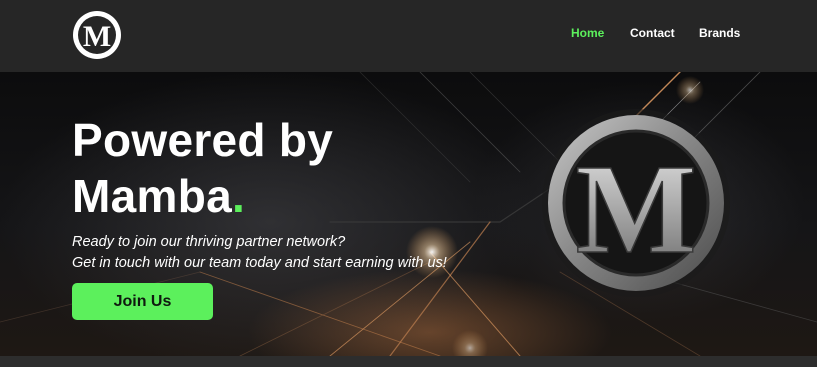 Image resolution: width=817 pixels, height=367 pixels. I want to click on hero-title-line2: Mamba, so click(152, 196).